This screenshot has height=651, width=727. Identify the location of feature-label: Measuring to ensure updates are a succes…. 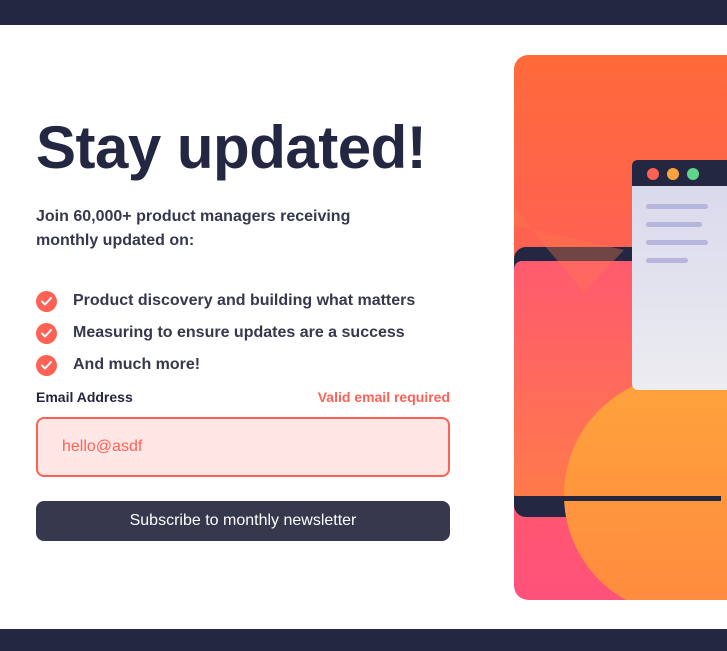
(239, 332).